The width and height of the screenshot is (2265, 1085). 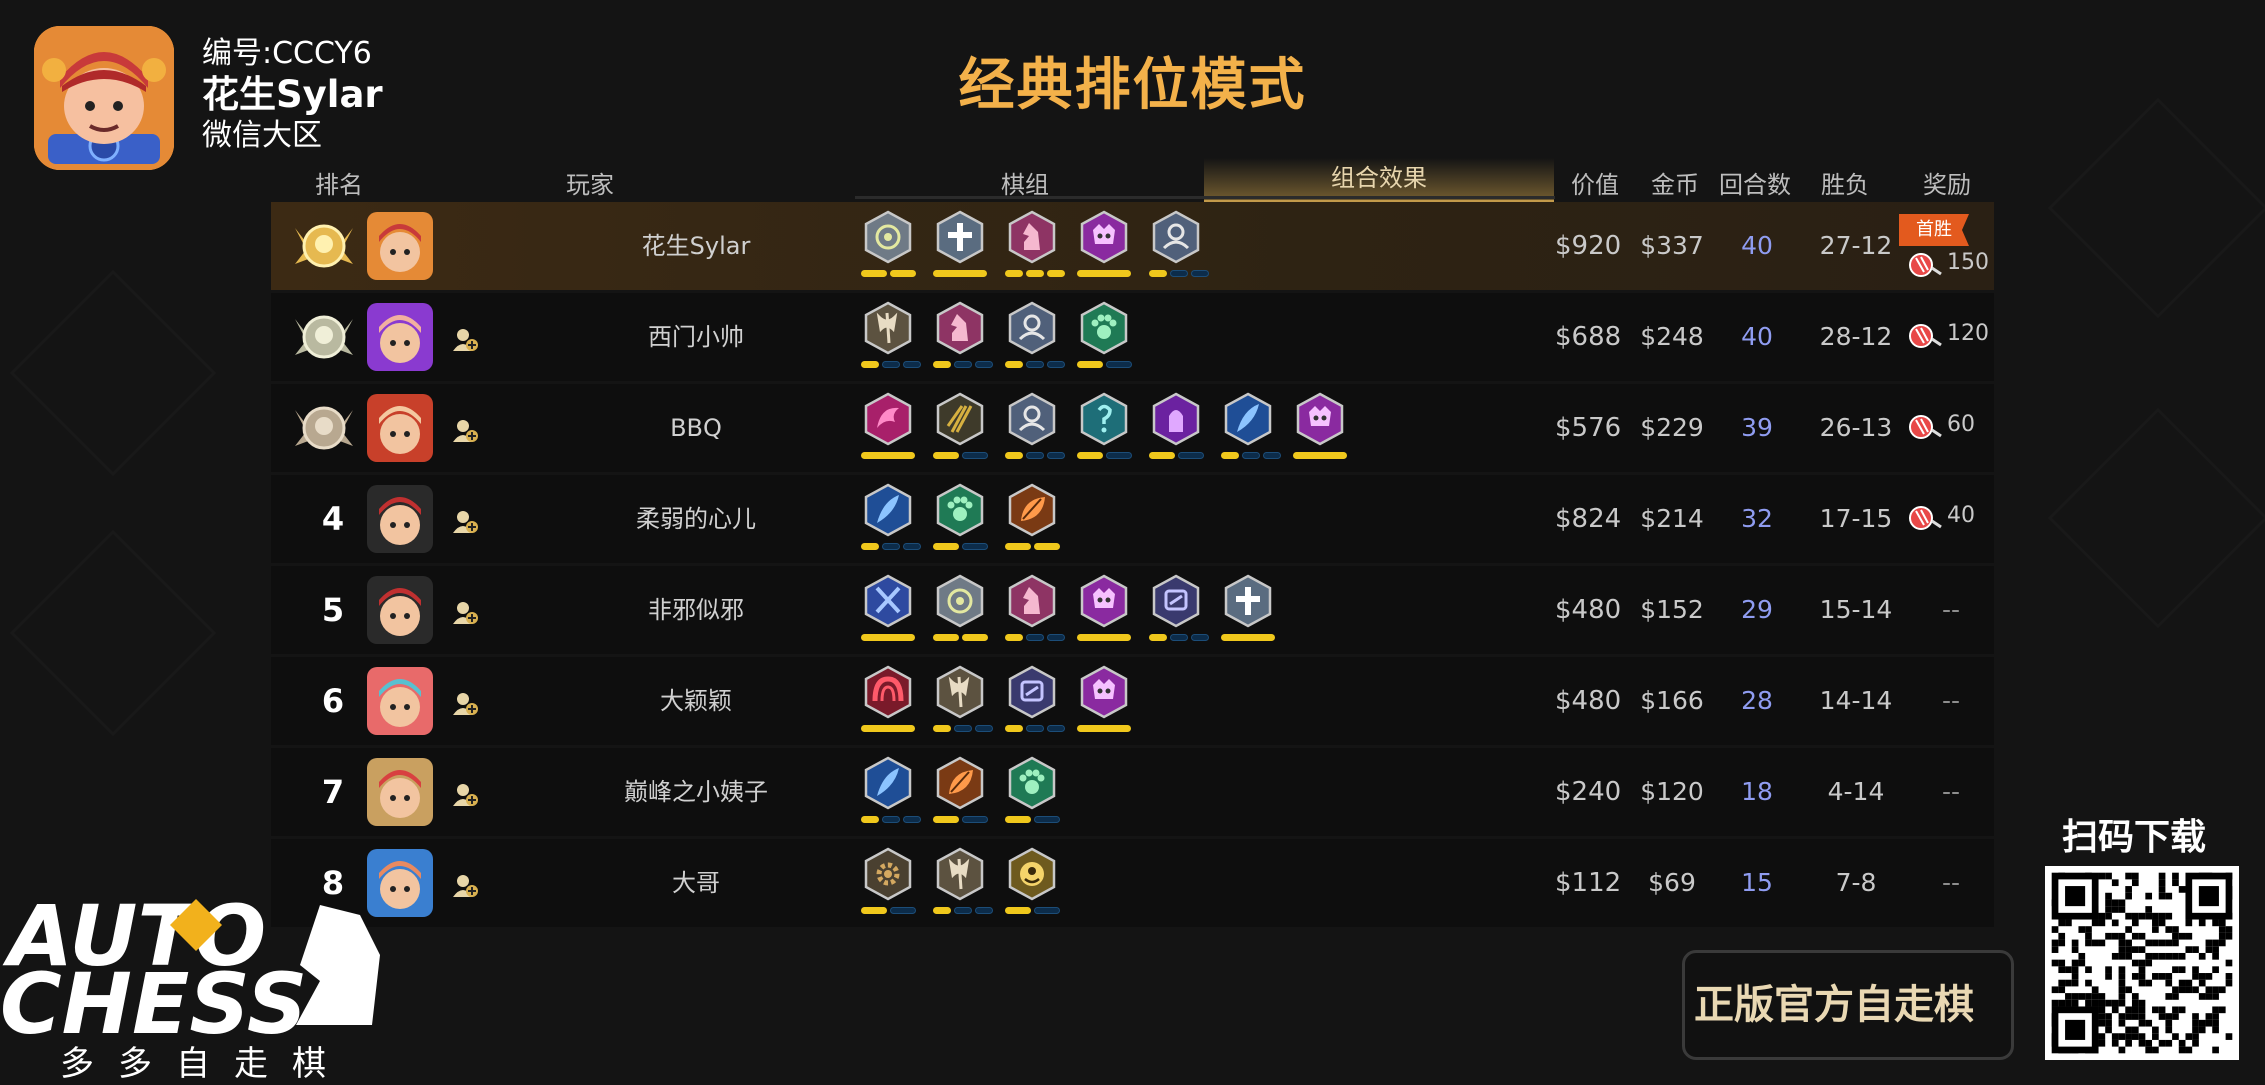 What do you see at coordinates (1132, 701) in the screenshot?
I see `table-row: 6 大颖颖 $480 $166 28 14-14 --` at bounding box center [1132, 701].